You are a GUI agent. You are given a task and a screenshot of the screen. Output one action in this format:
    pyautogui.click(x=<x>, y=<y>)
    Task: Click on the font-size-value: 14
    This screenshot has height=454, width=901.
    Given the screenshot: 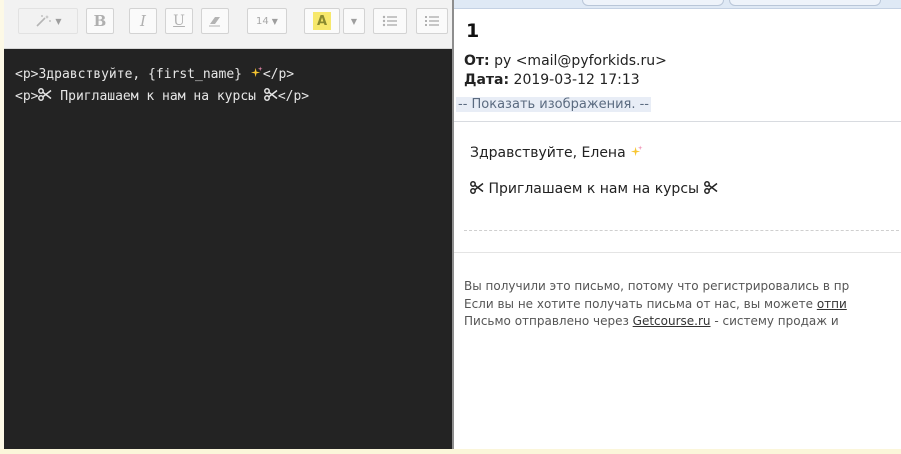 What is the action you would take?
    pyautogui.click(x=262, y=21)
    